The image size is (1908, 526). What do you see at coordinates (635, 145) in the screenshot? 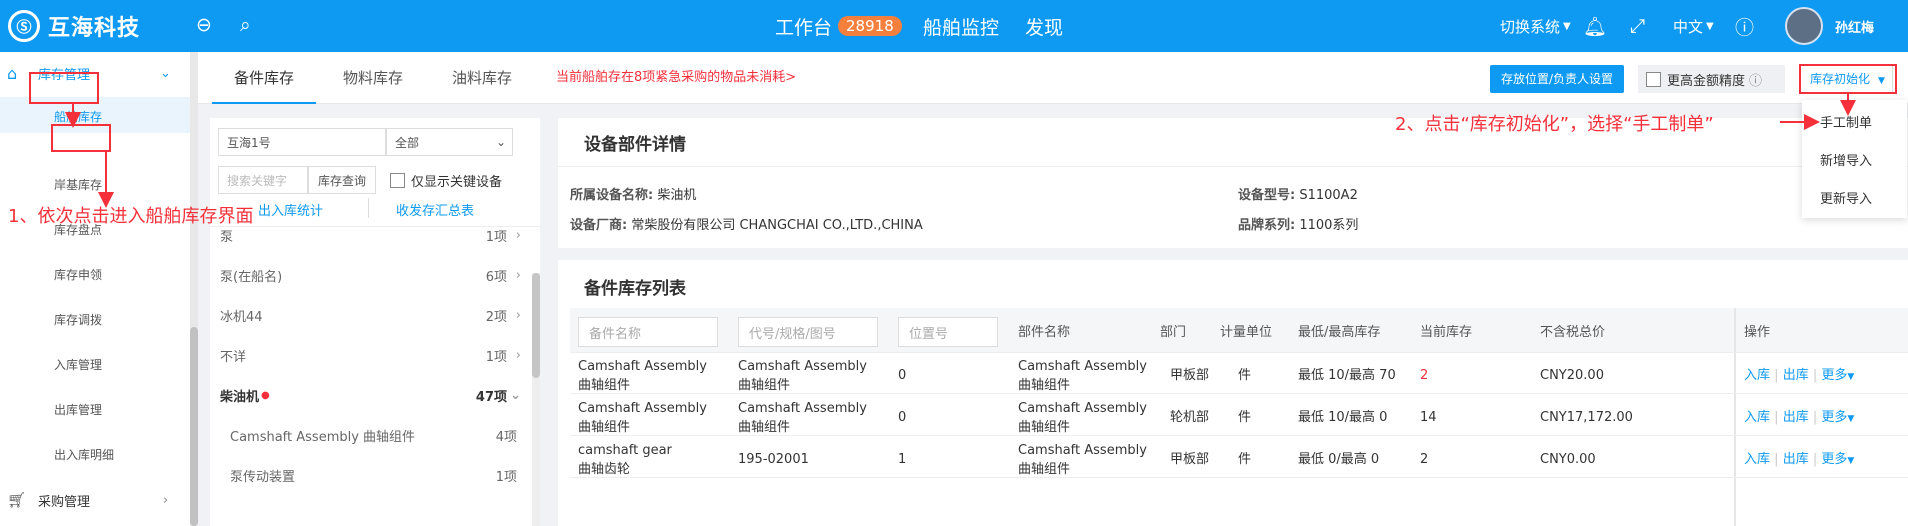
I see `detail-title: 设备部件详情` at bounding box center [635, 145].